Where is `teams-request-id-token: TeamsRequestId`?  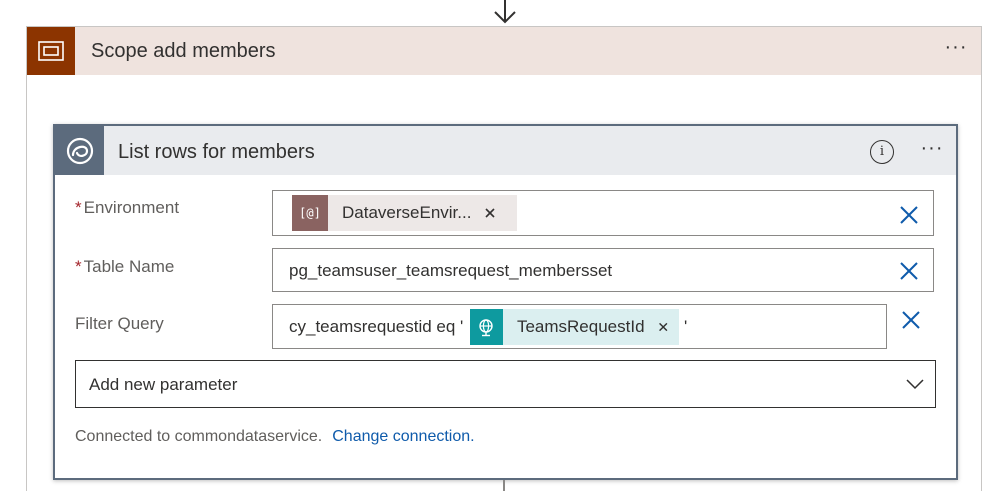 teams-request-id-token: TeamsRequestId is located at coordinates (574, 327).